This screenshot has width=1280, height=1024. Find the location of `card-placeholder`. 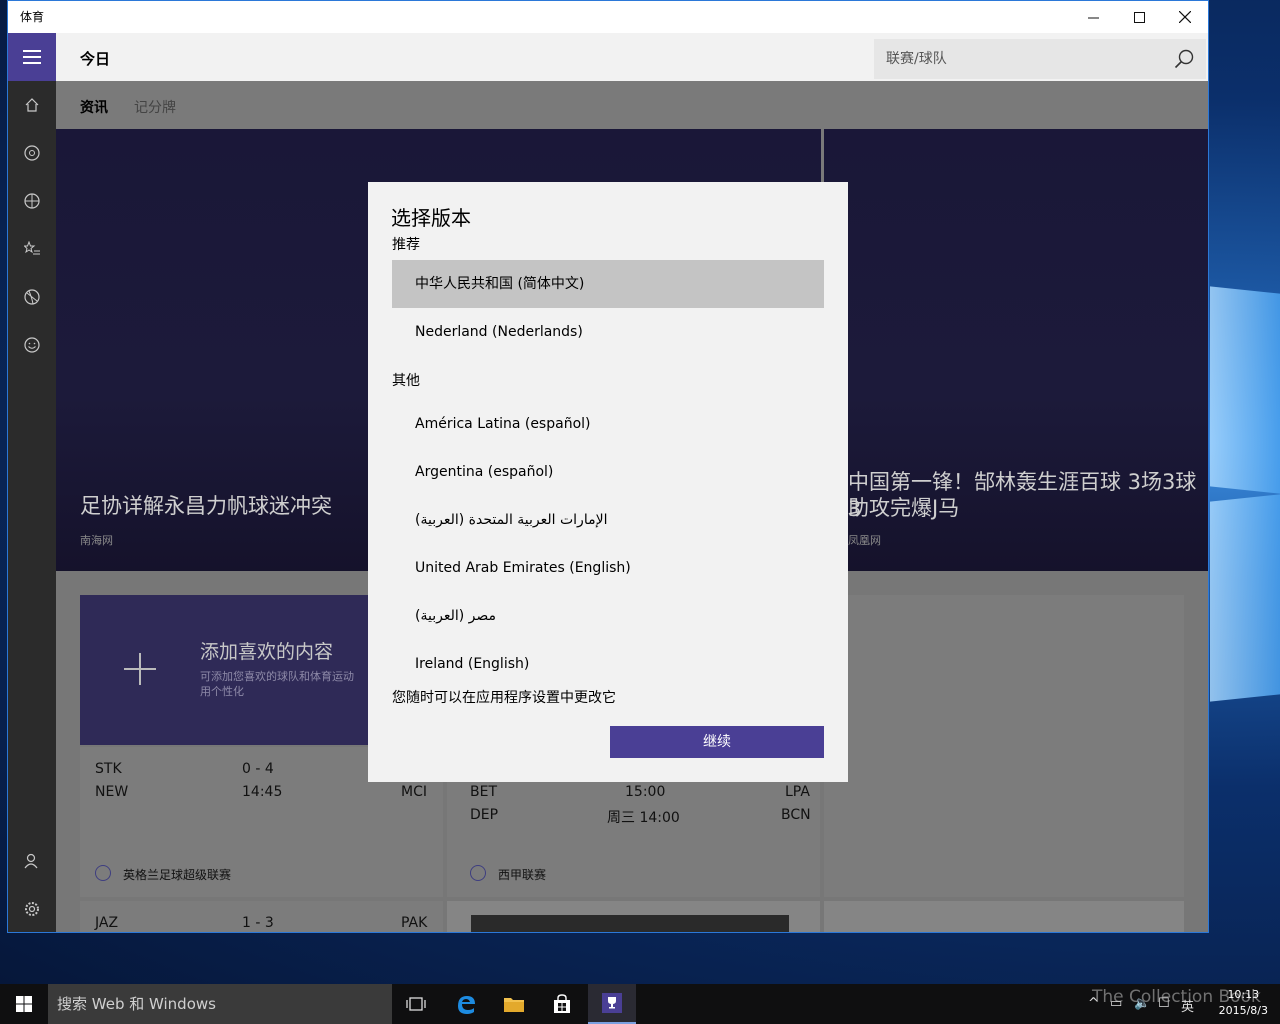

card-placeholder is located at coordinates (1004, 916).